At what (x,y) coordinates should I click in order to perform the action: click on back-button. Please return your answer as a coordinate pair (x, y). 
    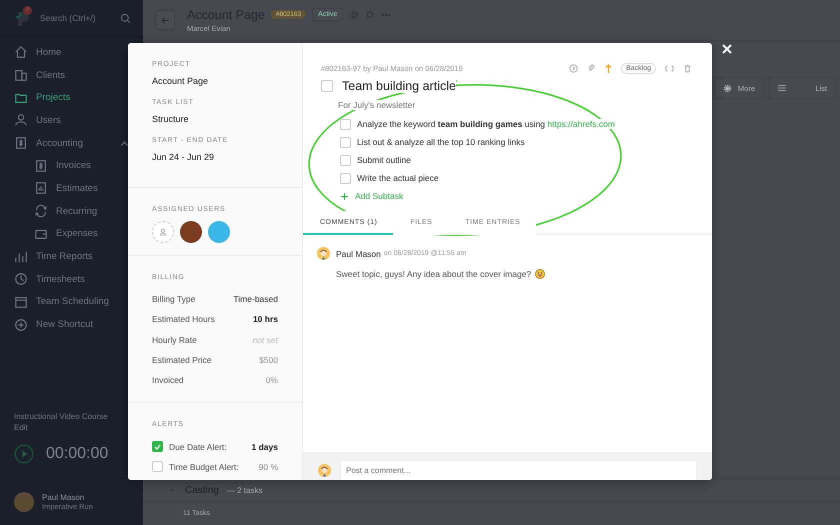
    Looking at the image, I should click on (165, 20).